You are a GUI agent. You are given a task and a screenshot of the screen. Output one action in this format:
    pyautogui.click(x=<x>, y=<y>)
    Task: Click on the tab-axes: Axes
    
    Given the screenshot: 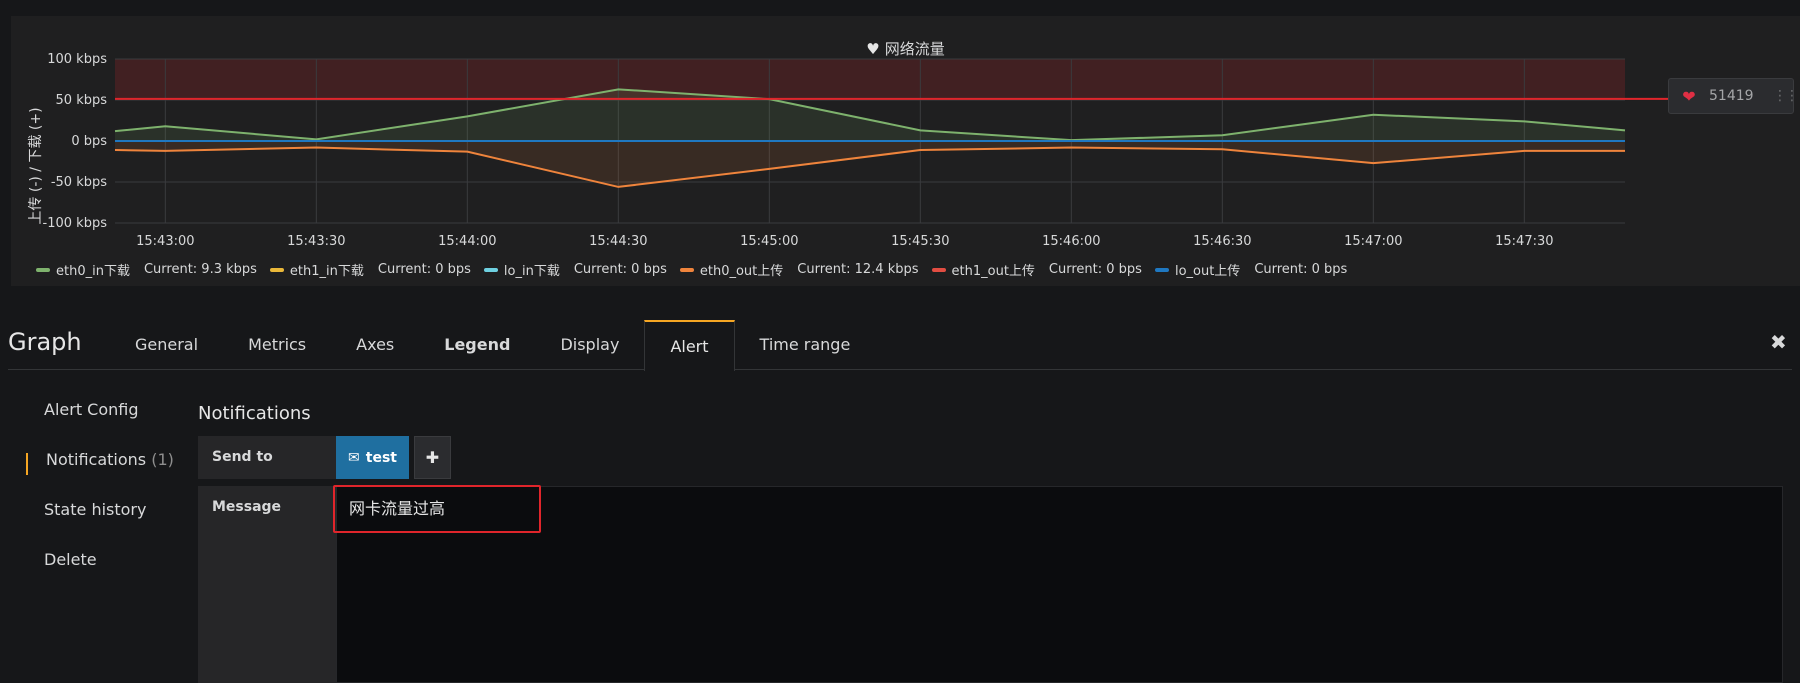 What is the action you would take?
    pyautogui.click(x=375, y=345)
    